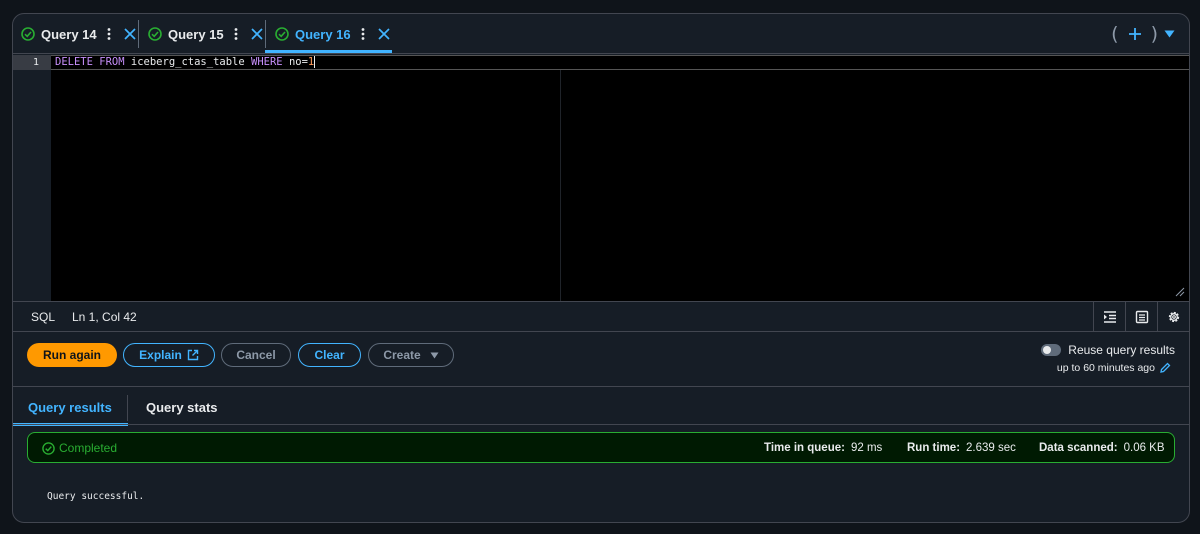 The height and width of the screenshot is (534, 1200). What do you see at coordinates (70, 407) in the screenshot?
I see `tab-query-results: Query results` at bounding box center [70, 407].